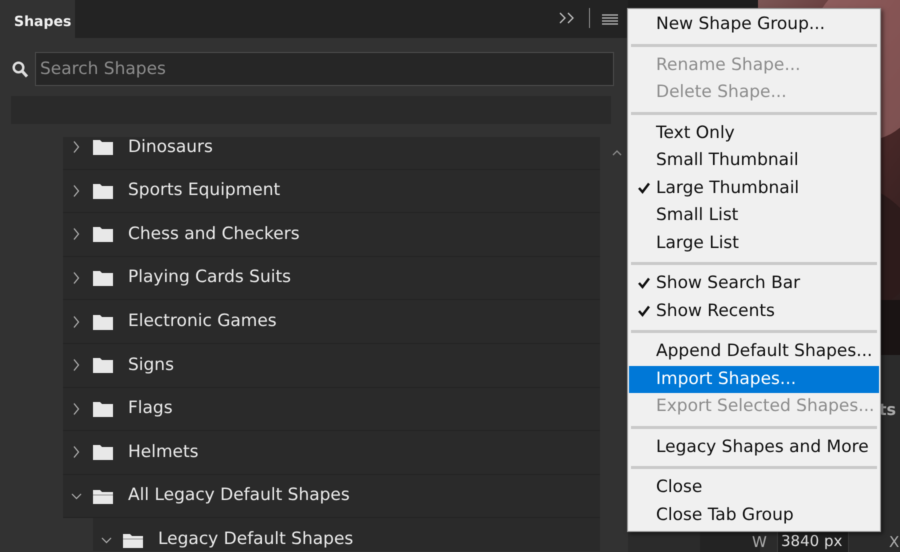 Image resolution: width=900 pixels, height=552 pixels. Describe the element at coordinates (754, 133) in the screenshot. I see `menu-item: Text Only` at that location.